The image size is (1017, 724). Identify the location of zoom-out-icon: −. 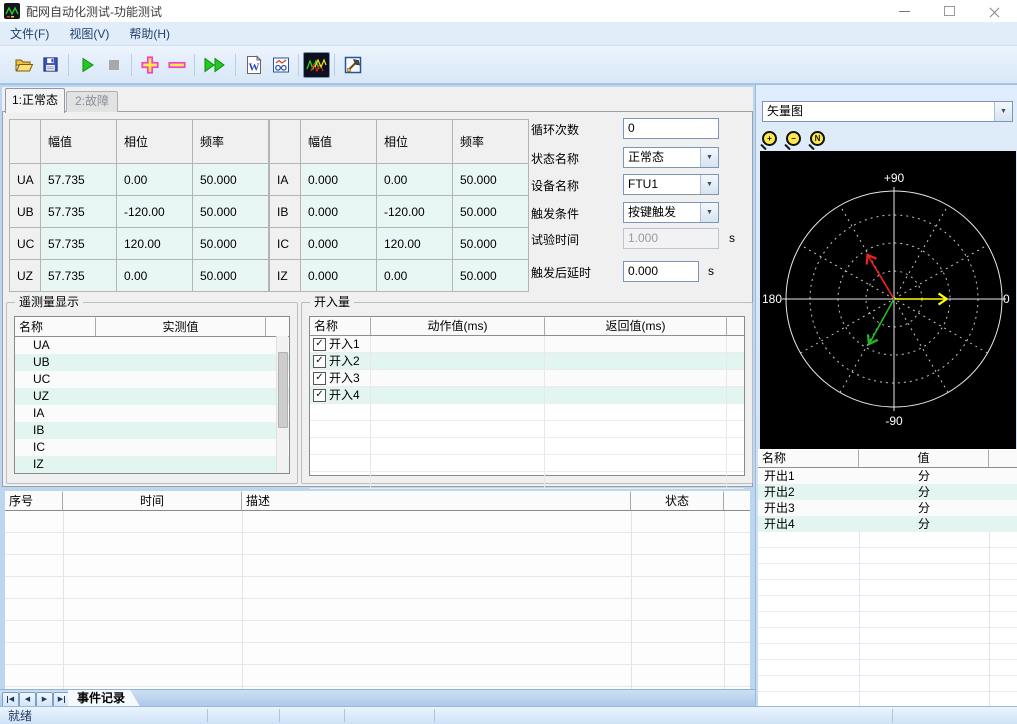
(793, 138).